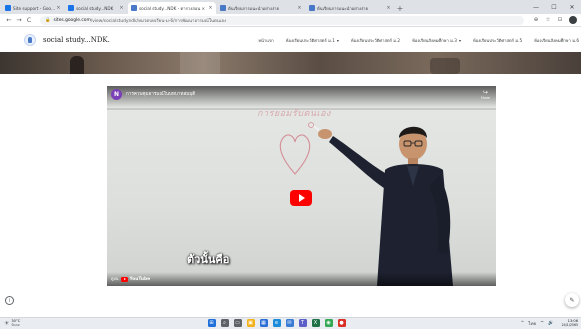 This screenshot has height=329, width=581. I want to click on site-nav-label: หน้าแรก, so click(266, 40).